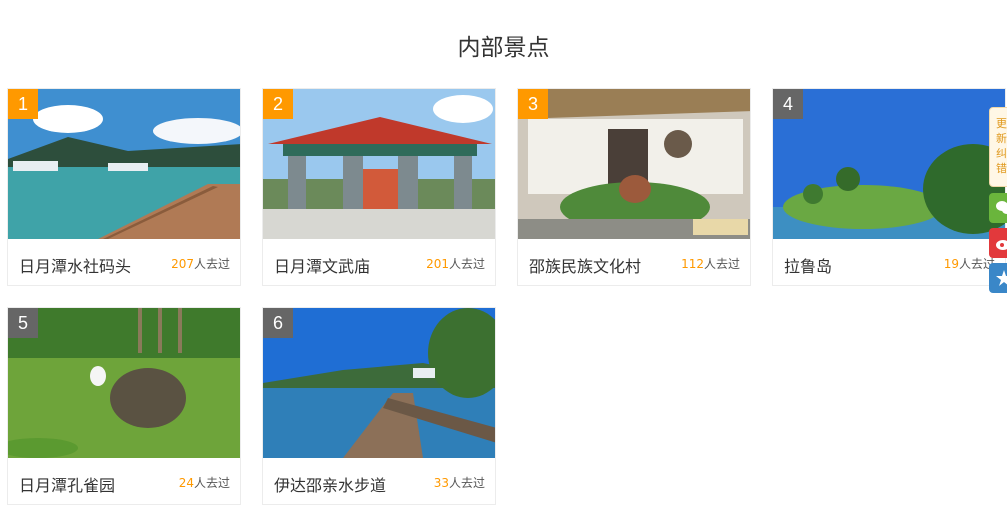 The height and width of the screenshot is (523, 1007). Describe the element at coordinates (1001, 245) in the screenshot. I see `weibo-icon` at that location.